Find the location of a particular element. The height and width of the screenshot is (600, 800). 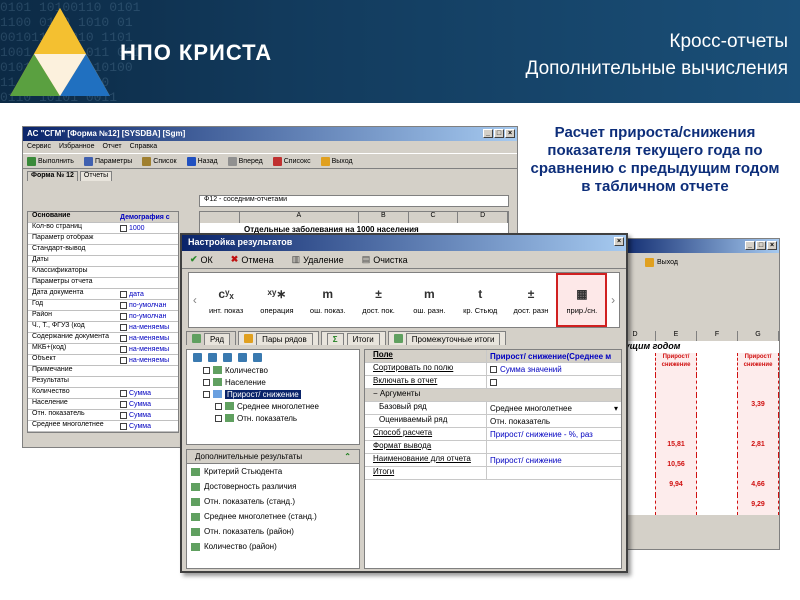

additional-result-item: Достоверность различия is located at coordinates (273, 486).